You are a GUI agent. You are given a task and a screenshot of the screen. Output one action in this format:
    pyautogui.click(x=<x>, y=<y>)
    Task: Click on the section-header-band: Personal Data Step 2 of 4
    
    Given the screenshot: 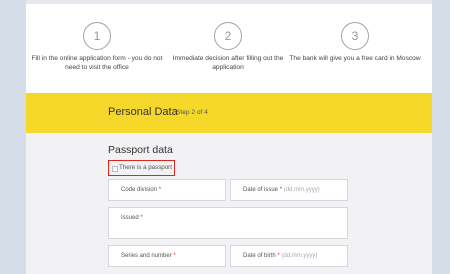 What is the action you would take?
    pyautogui.click(x=229, y=113)
    